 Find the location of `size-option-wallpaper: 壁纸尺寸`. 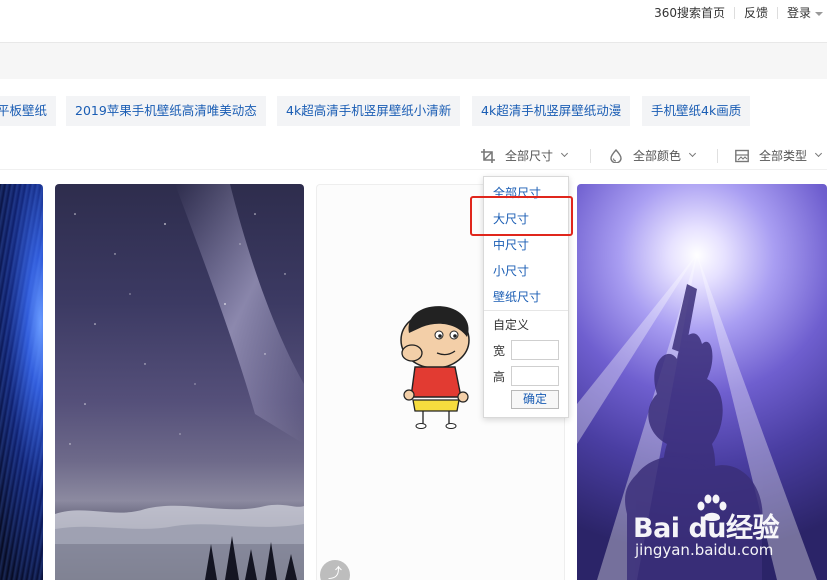

size-option-wallpaper: 壁纸尺寸 is located at coordinates (517, 297).